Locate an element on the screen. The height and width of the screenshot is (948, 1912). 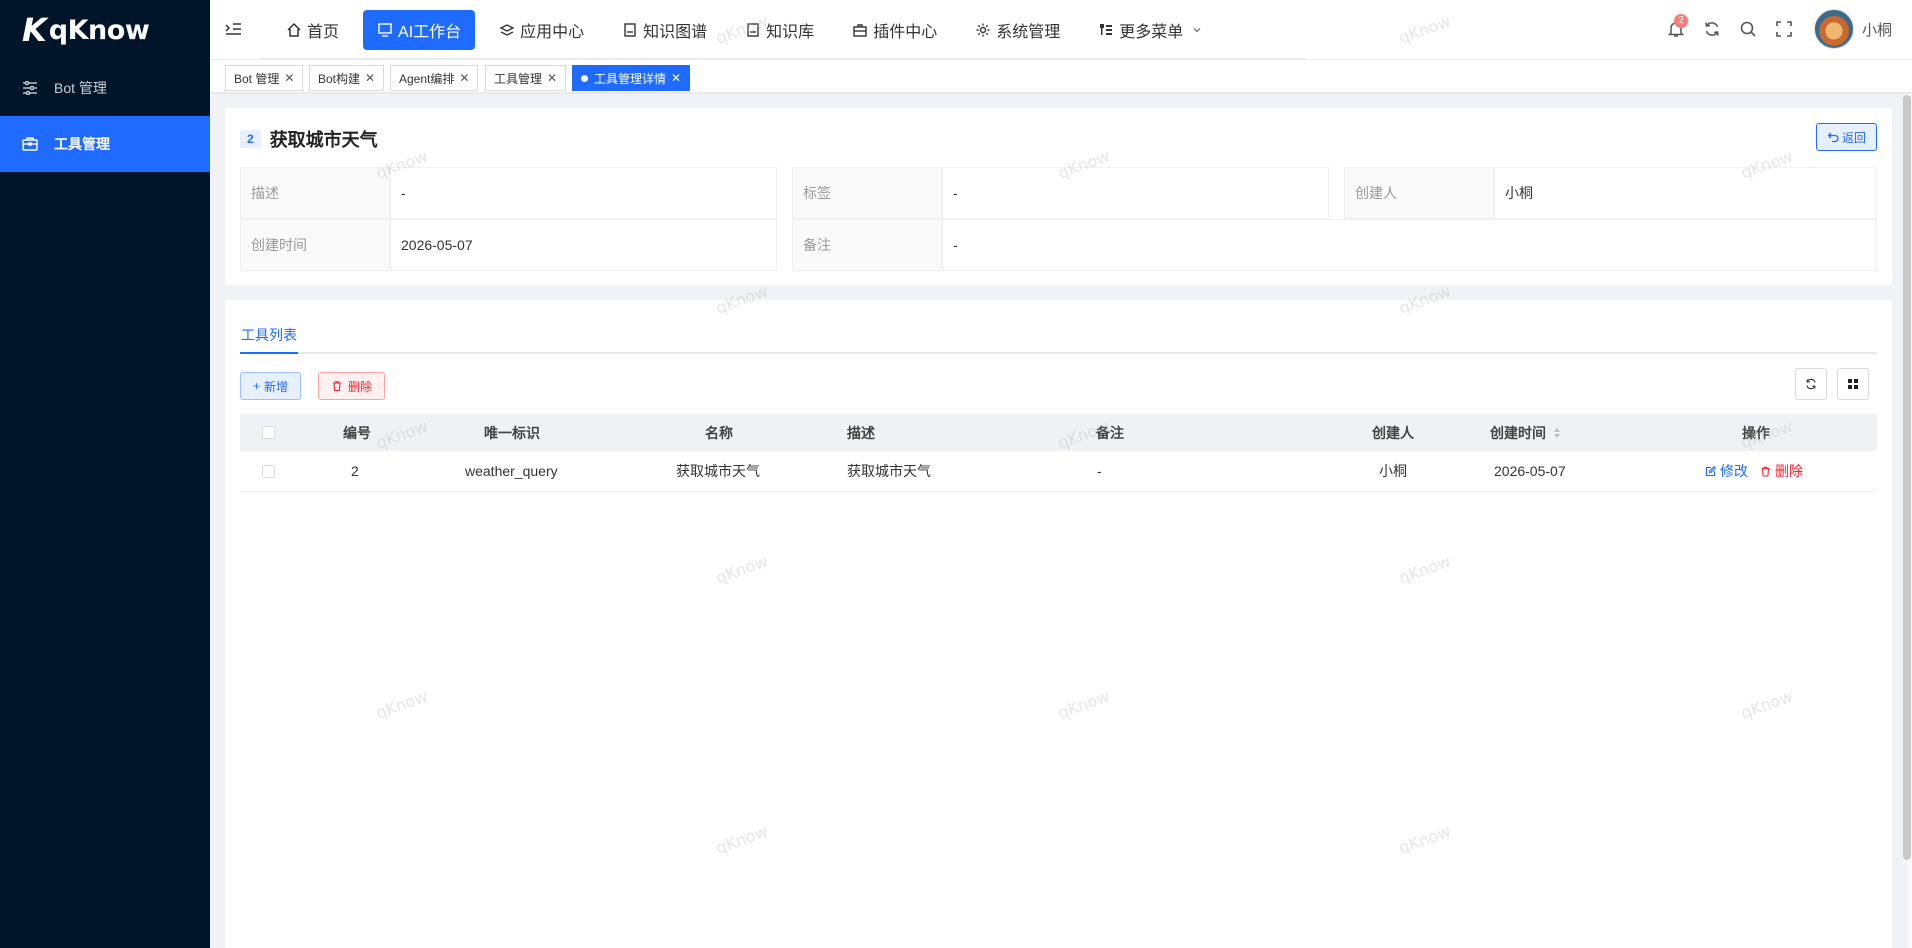
remark-value: - is located at coordinates (1409, 245).